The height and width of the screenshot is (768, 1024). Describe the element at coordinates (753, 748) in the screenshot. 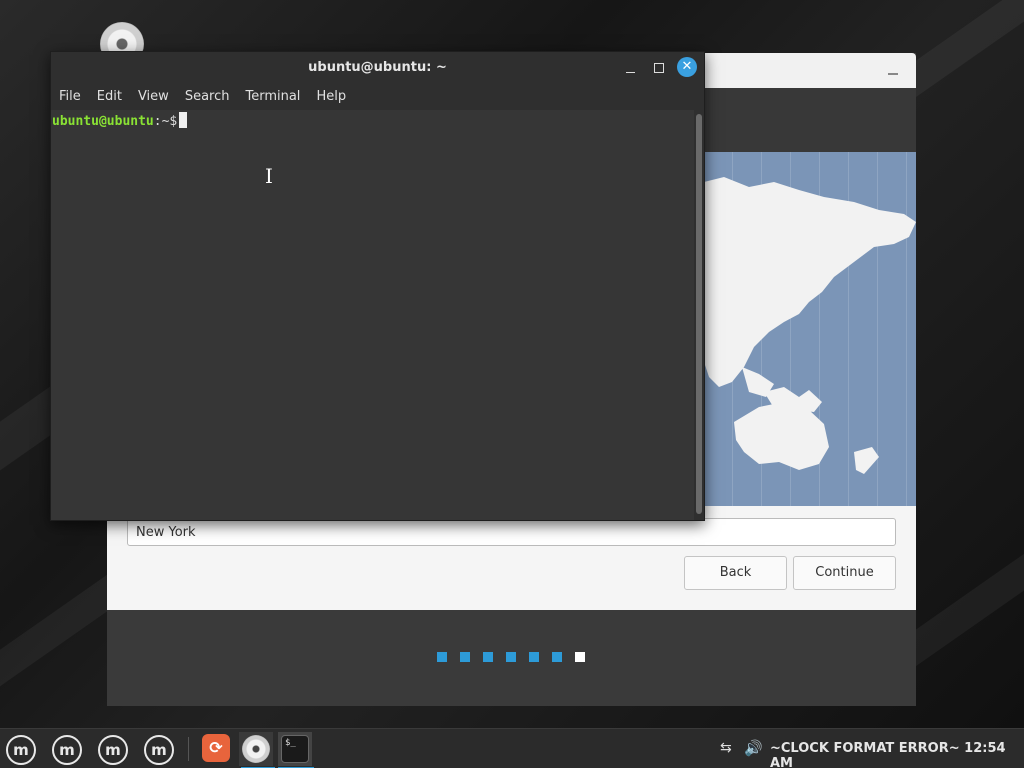

I see `volume-icon: 🔊` at that location.